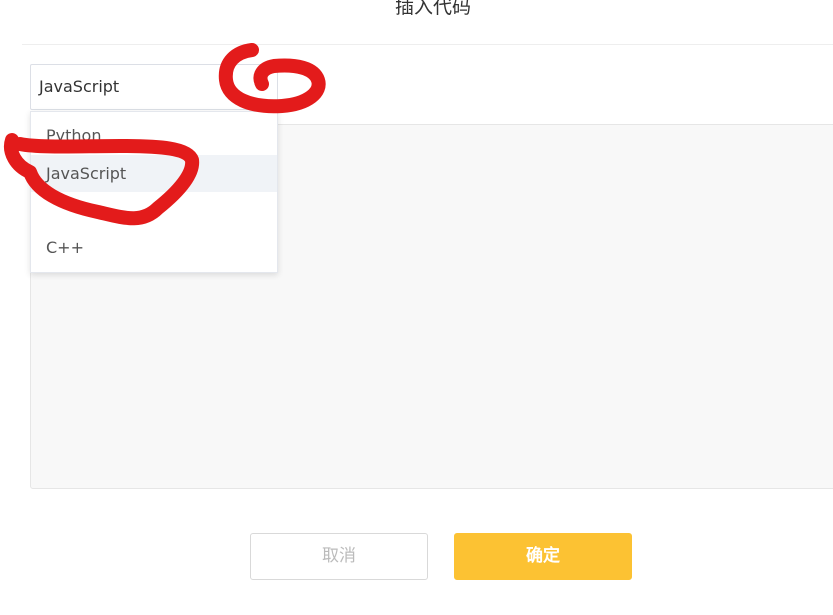  Describe the element at coordinates (154, 210) in the screenshot. I see `language-option-blank` at that location.